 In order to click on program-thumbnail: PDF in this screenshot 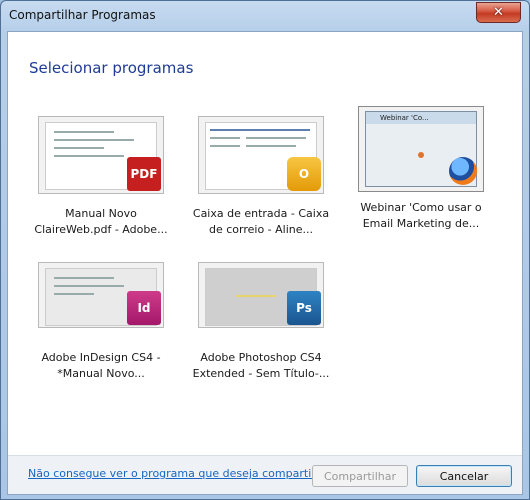, I will do `click(101, 155)`.